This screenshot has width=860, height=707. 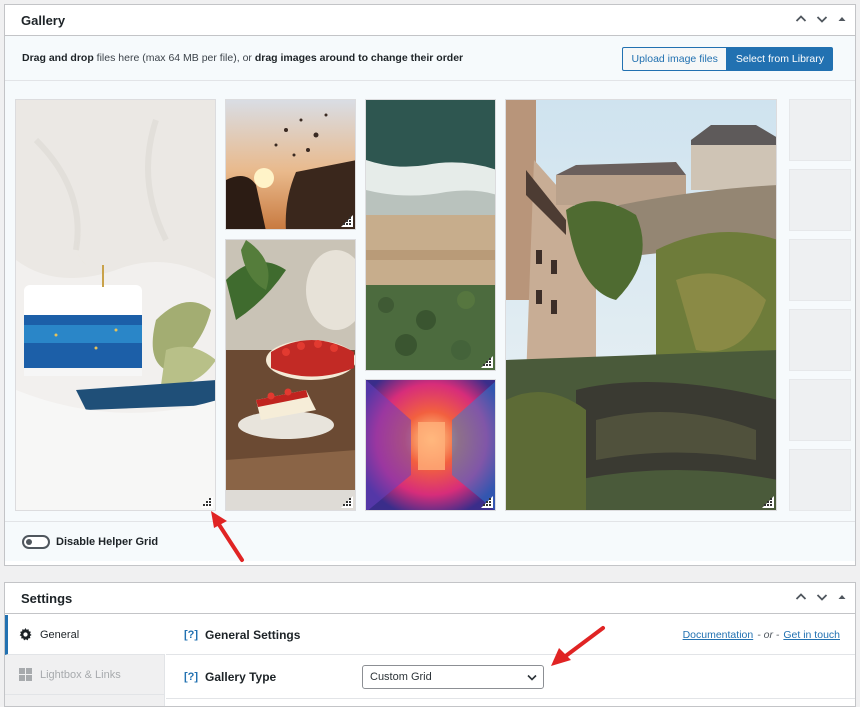 What do you see at coordinates (25, 634) in the screenshot?
I see `gear-icon` at bounding box center [25, 634].